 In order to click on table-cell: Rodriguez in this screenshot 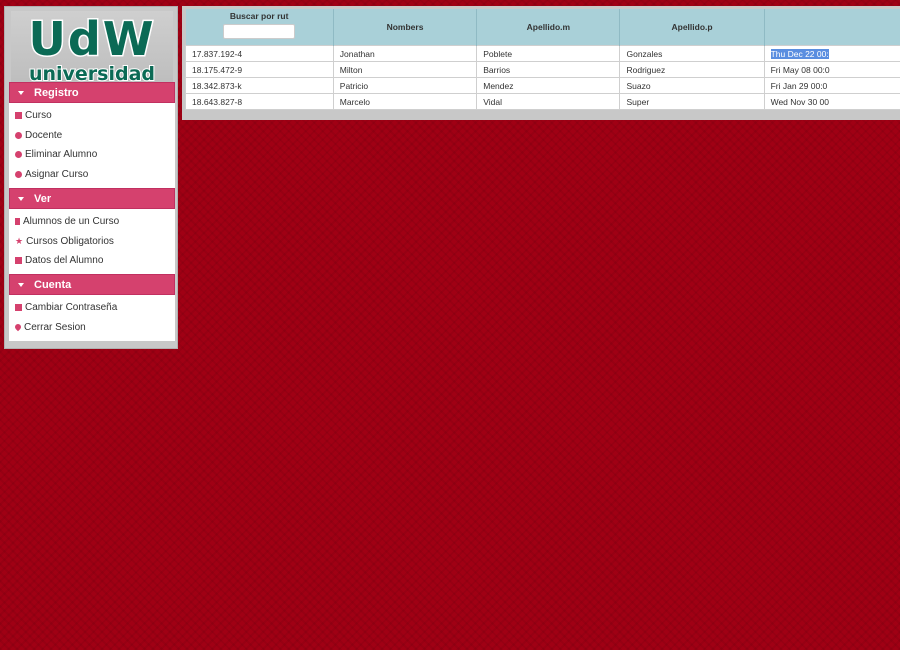, I will do `click(692, 69)`.